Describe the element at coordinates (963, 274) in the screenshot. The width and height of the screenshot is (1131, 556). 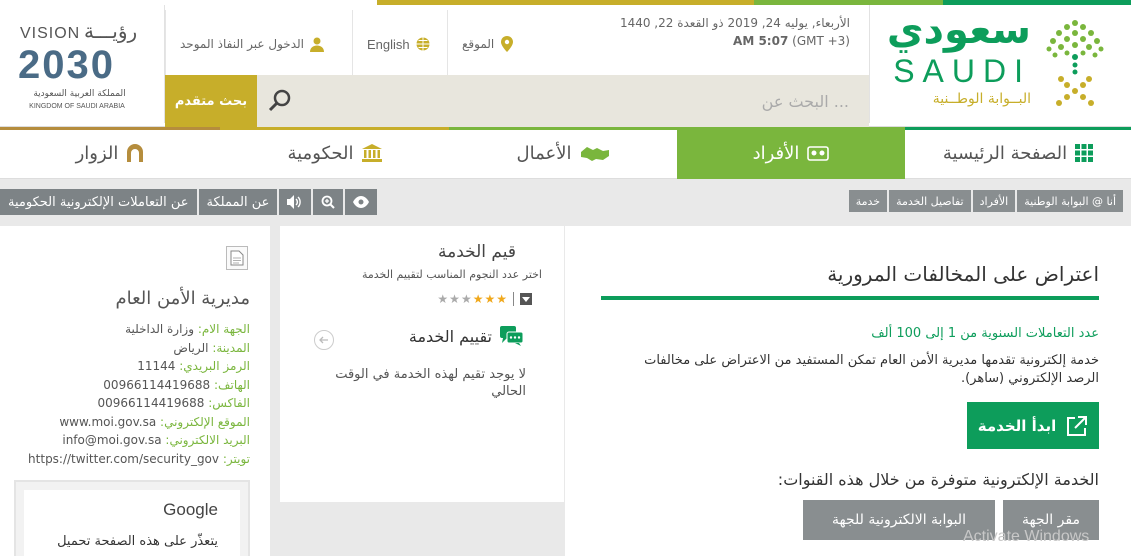
I see `service-title: اعتراض على المخالفات المرورية` at that location.